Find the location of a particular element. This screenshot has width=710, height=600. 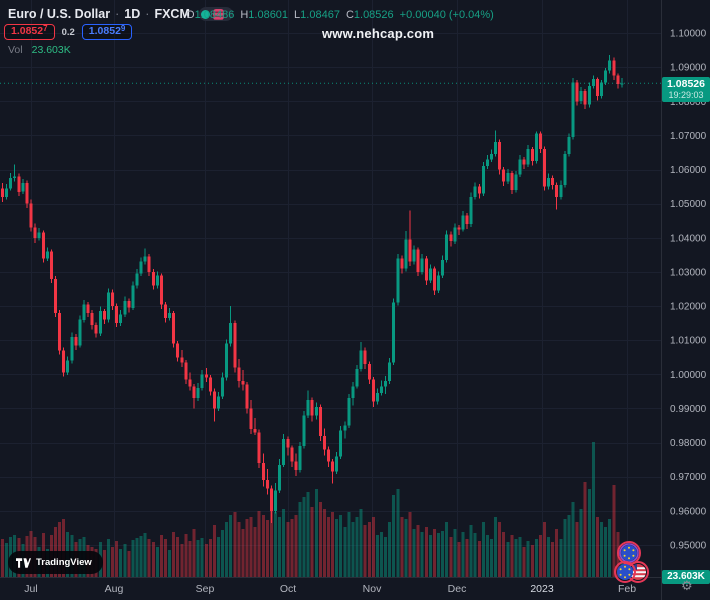

svg-text: Sep is located at coordinates (205, 589).